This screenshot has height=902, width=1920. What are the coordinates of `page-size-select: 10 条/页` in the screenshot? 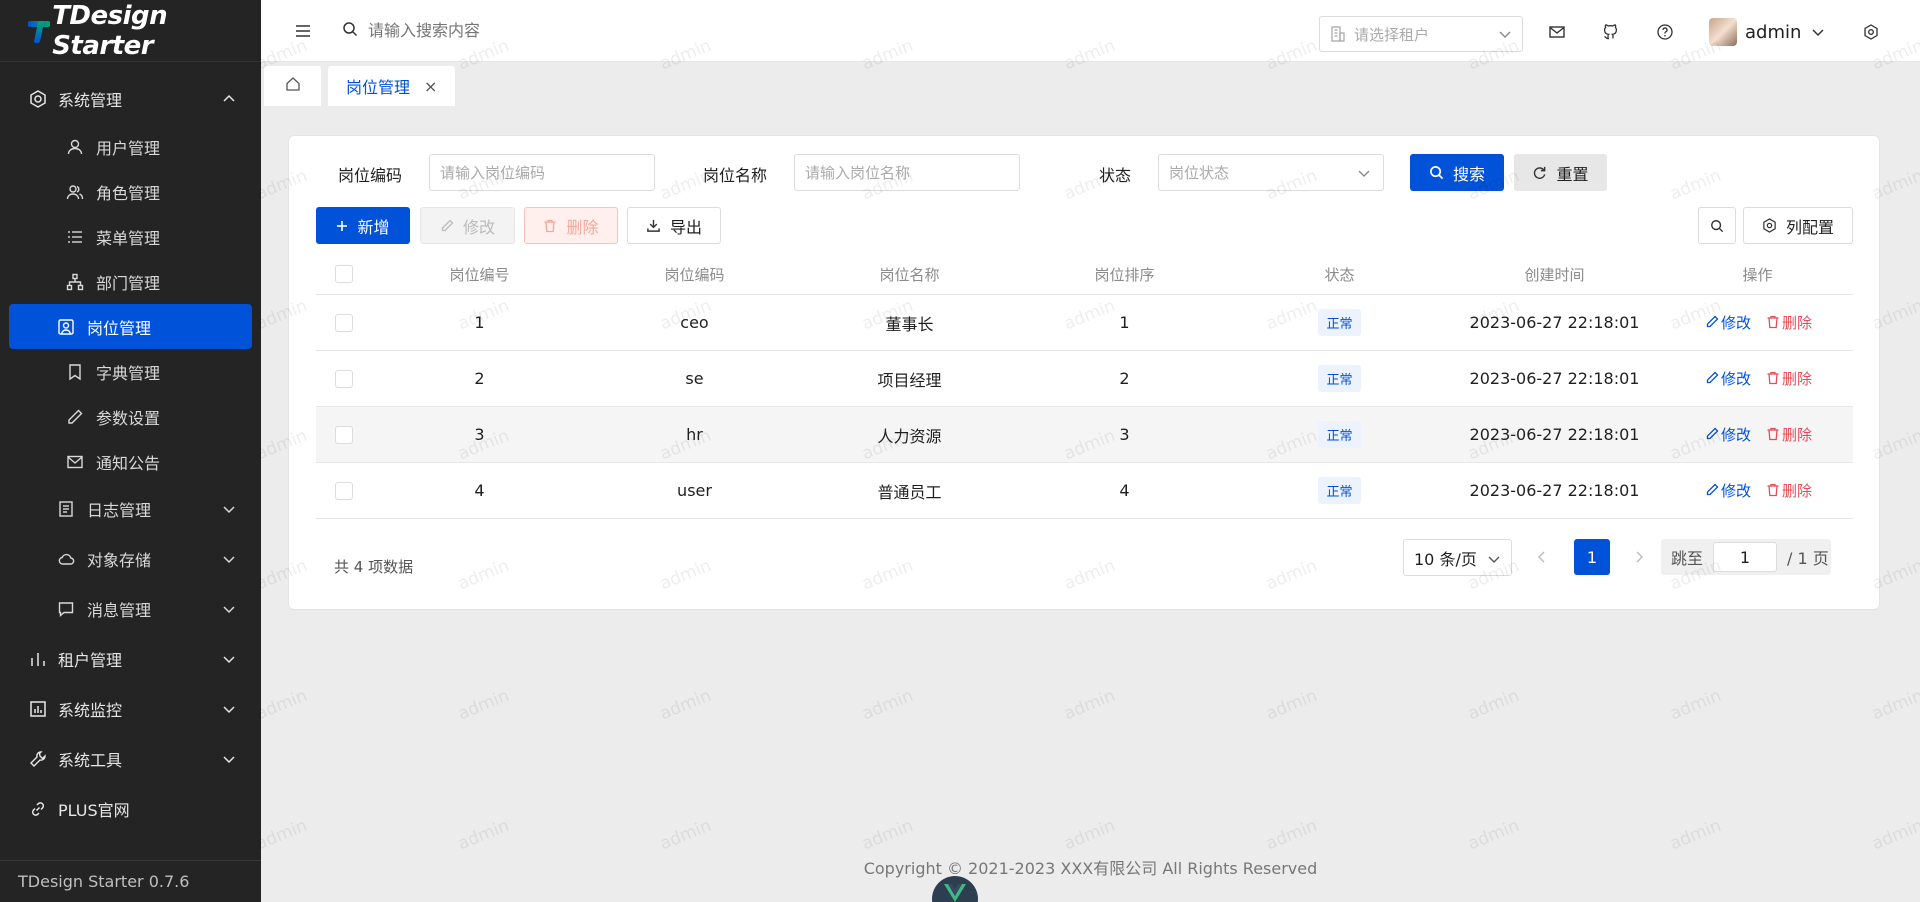 It's located at (1457, 557).